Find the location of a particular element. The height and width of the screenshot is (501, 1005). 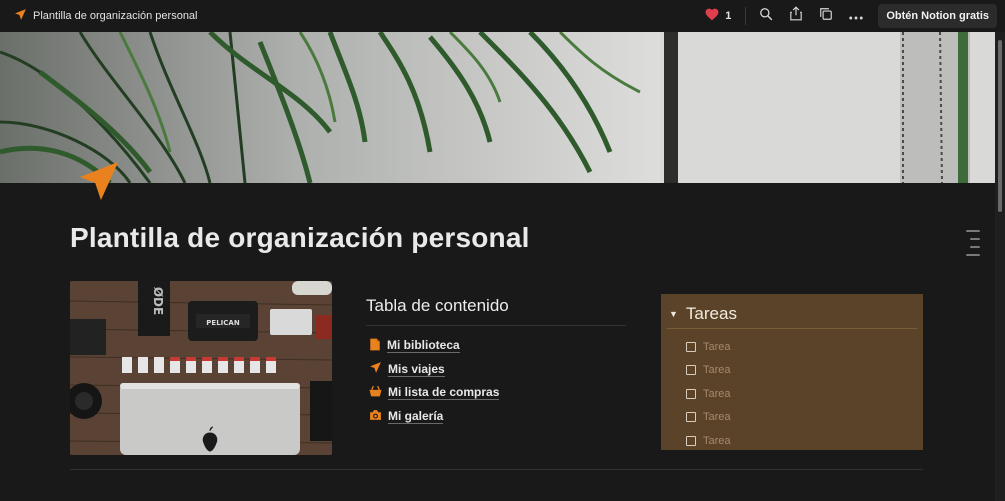

svg-text: ØDE is located at coordinates (158, 301).